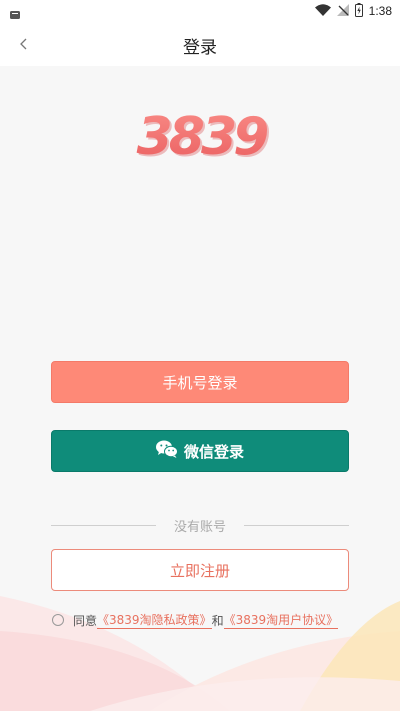 The height and width of the screenshot is (711, 400). I want to click on no-account-divider: 没有账号, so click(200, 525).